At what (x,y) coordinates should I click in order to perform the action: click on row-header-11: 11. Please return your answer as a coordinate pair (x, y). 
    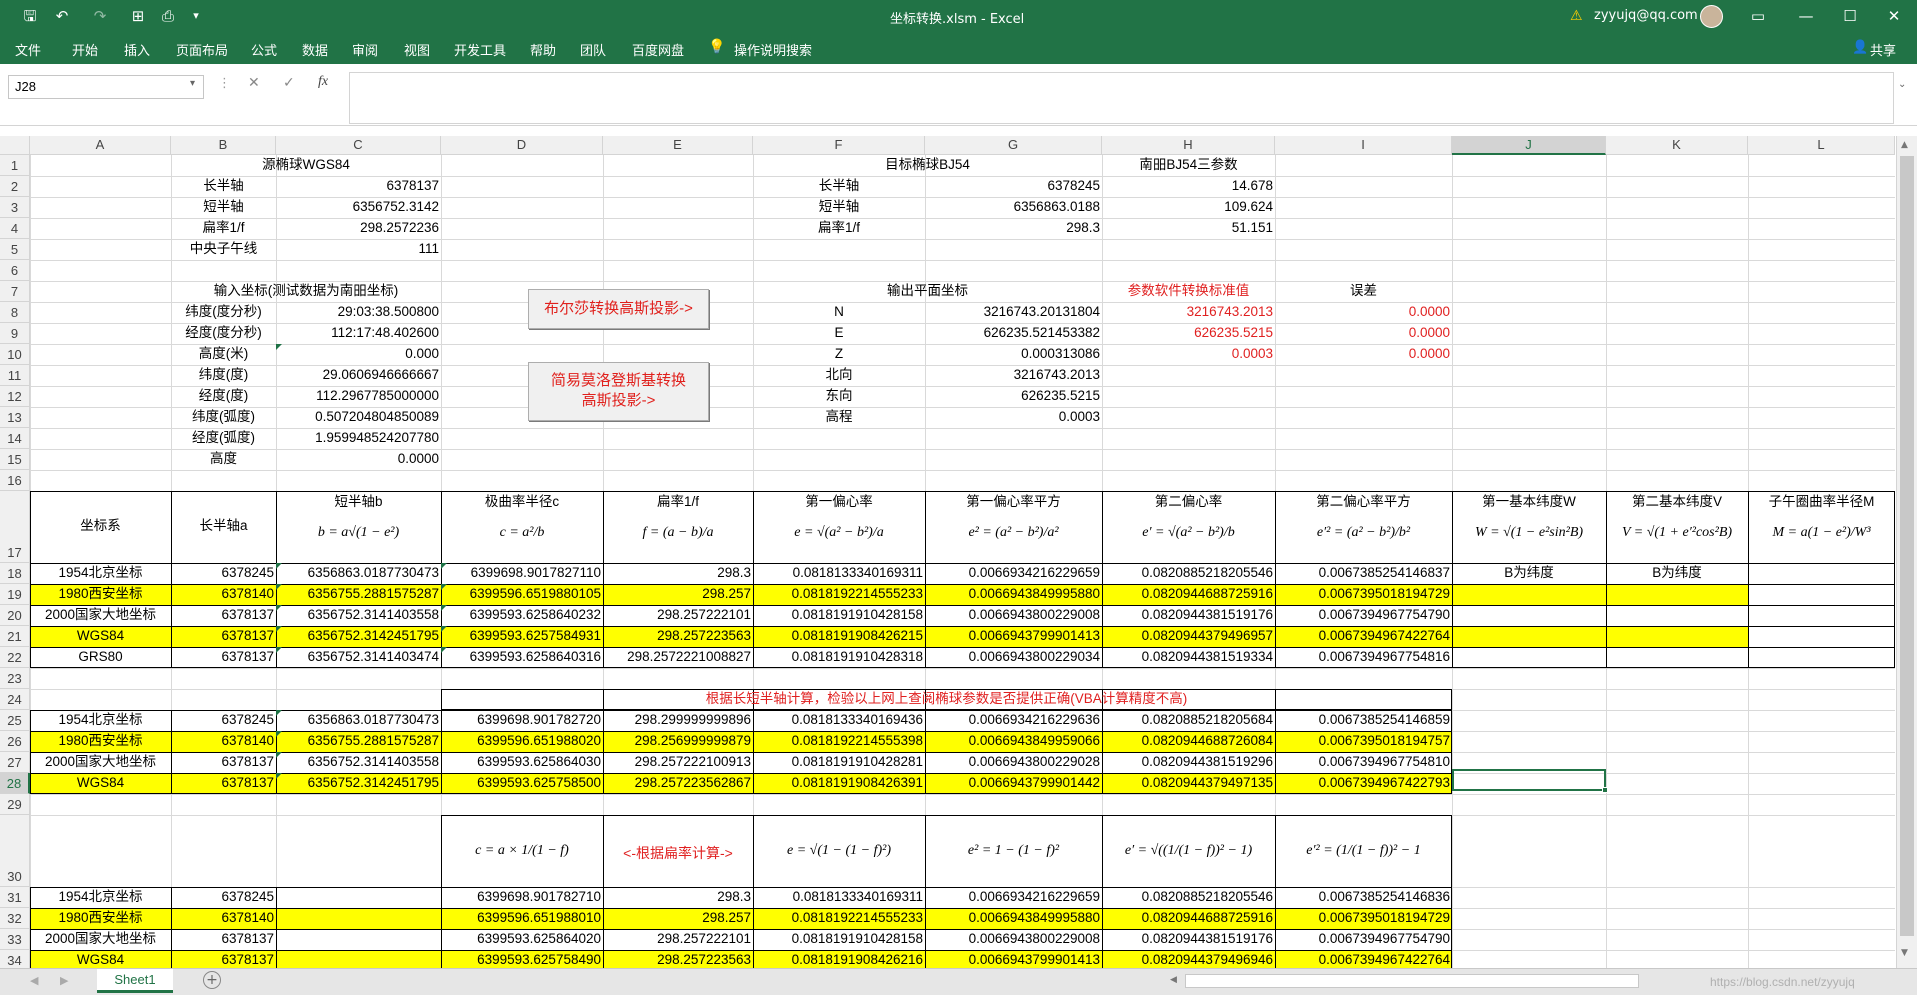
    Looking at the image, I should click on (15, 375).